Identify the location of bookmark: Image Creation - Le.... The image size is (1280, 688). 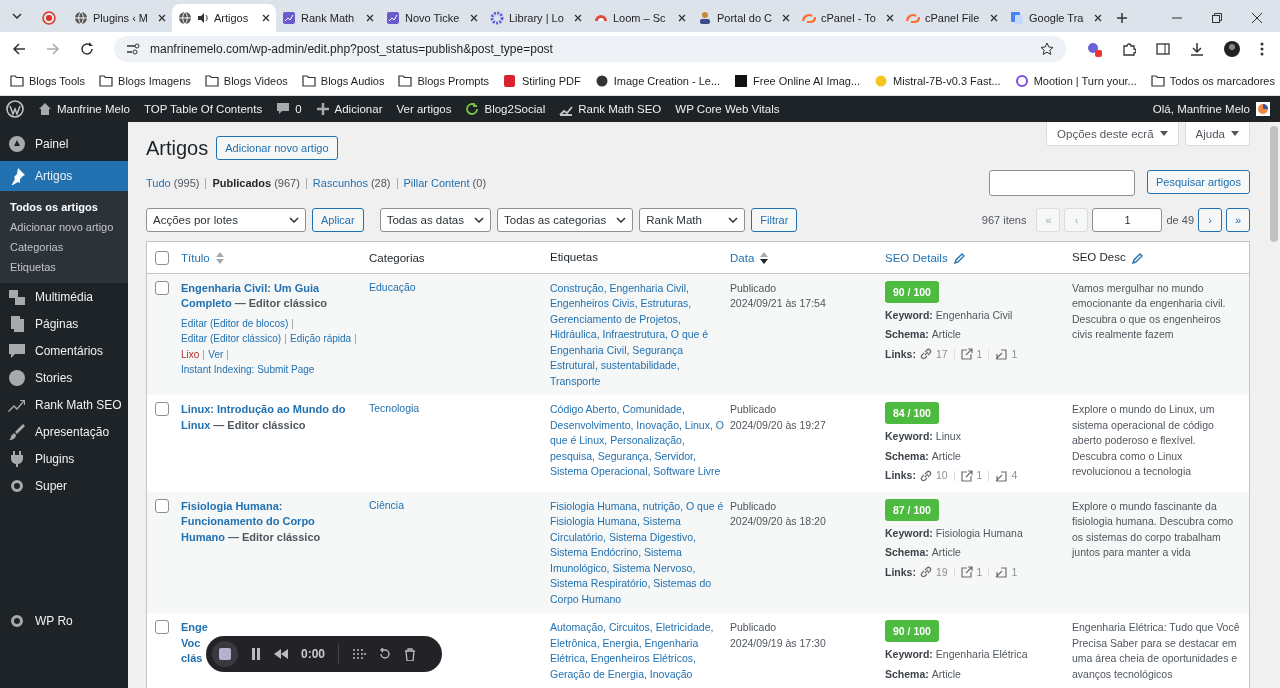
(657, 80).